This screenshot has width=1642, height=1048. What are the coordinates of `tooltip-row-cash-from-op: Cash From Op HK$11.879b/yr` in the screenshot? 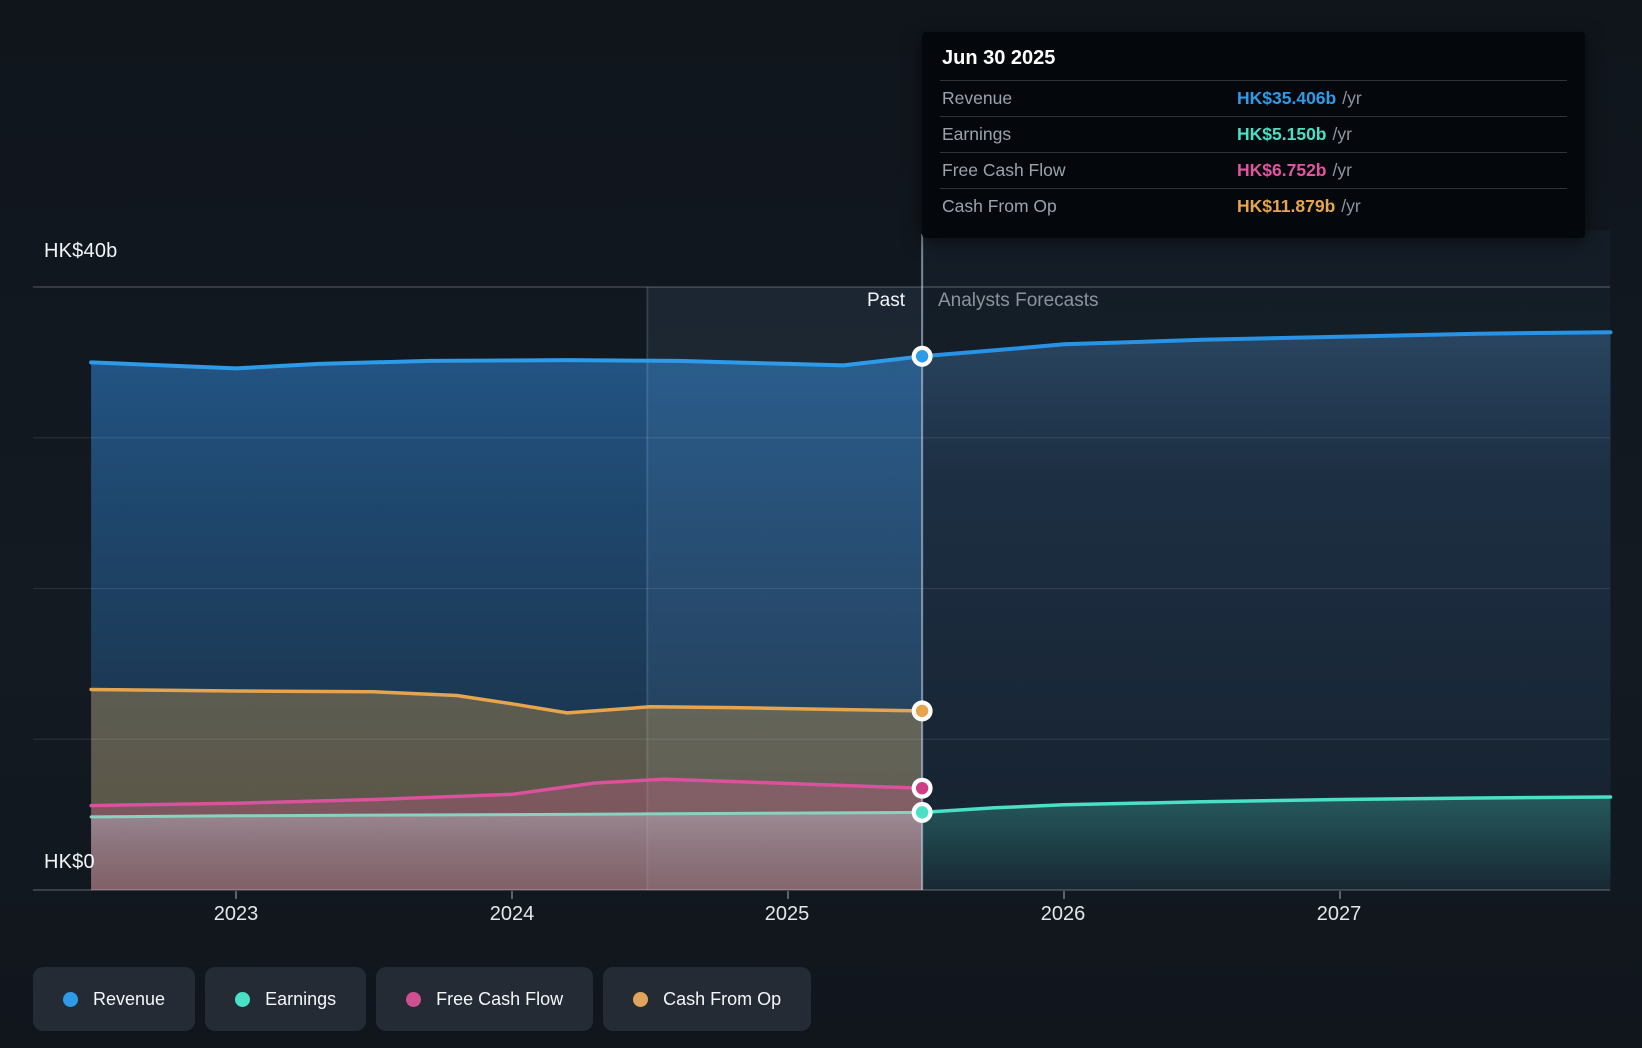 It's located at (1253, 206).